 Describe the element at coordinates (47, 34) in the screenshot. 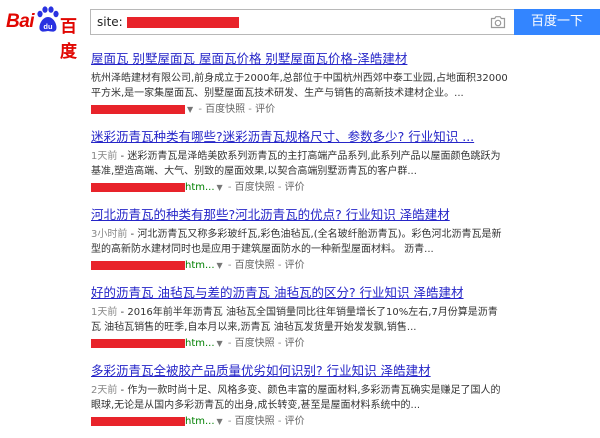

I see `baidu-logo: Bai du 百度` at that location.